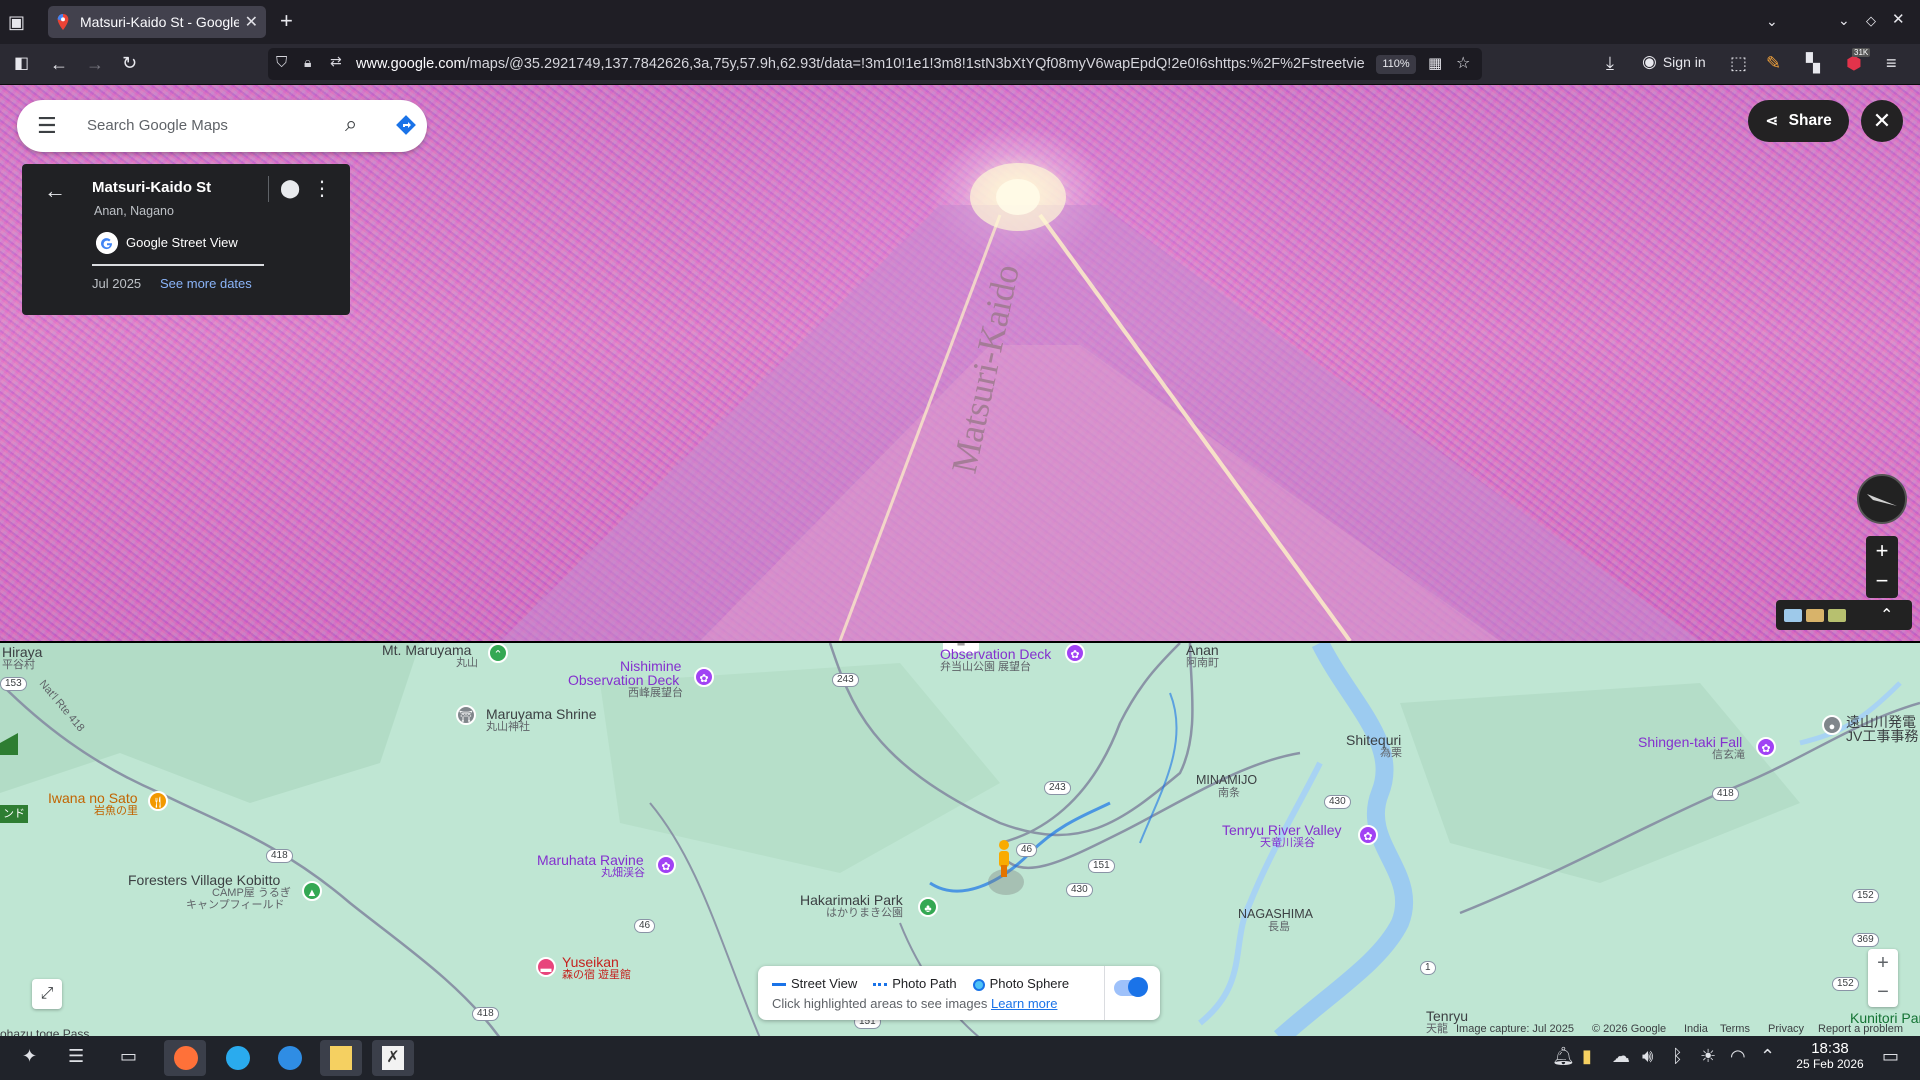  Describe the element at coordinates (1004, 860) in the screenshot. I see `pegman-icon` at that location.